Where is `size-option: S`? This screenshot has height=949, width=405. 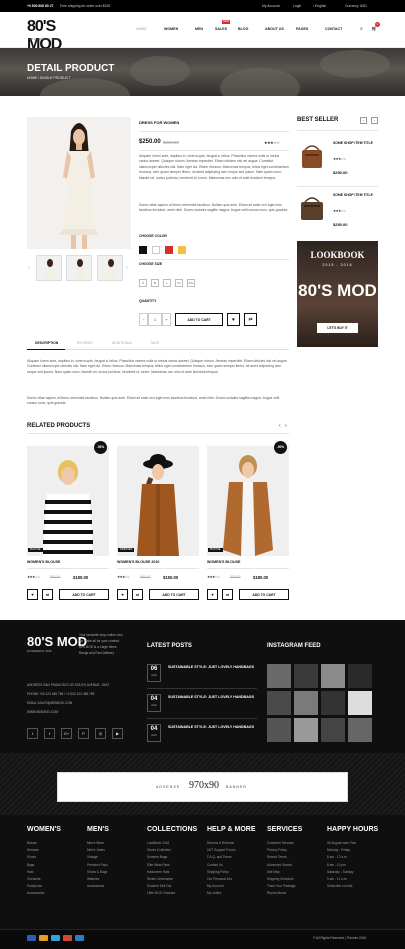
size-option: S is located at coordinates (143, 283).